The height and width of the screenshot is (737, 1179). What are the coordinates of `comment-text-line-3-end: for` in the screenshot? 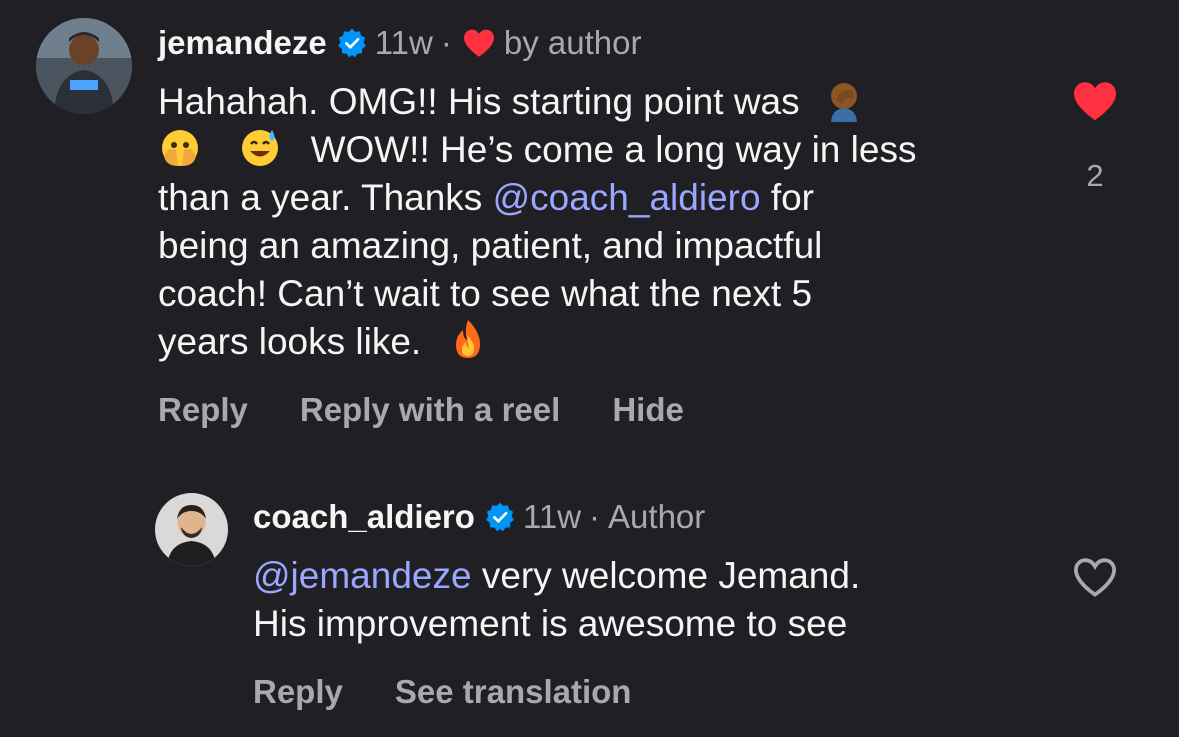 It's located at (792, 197).